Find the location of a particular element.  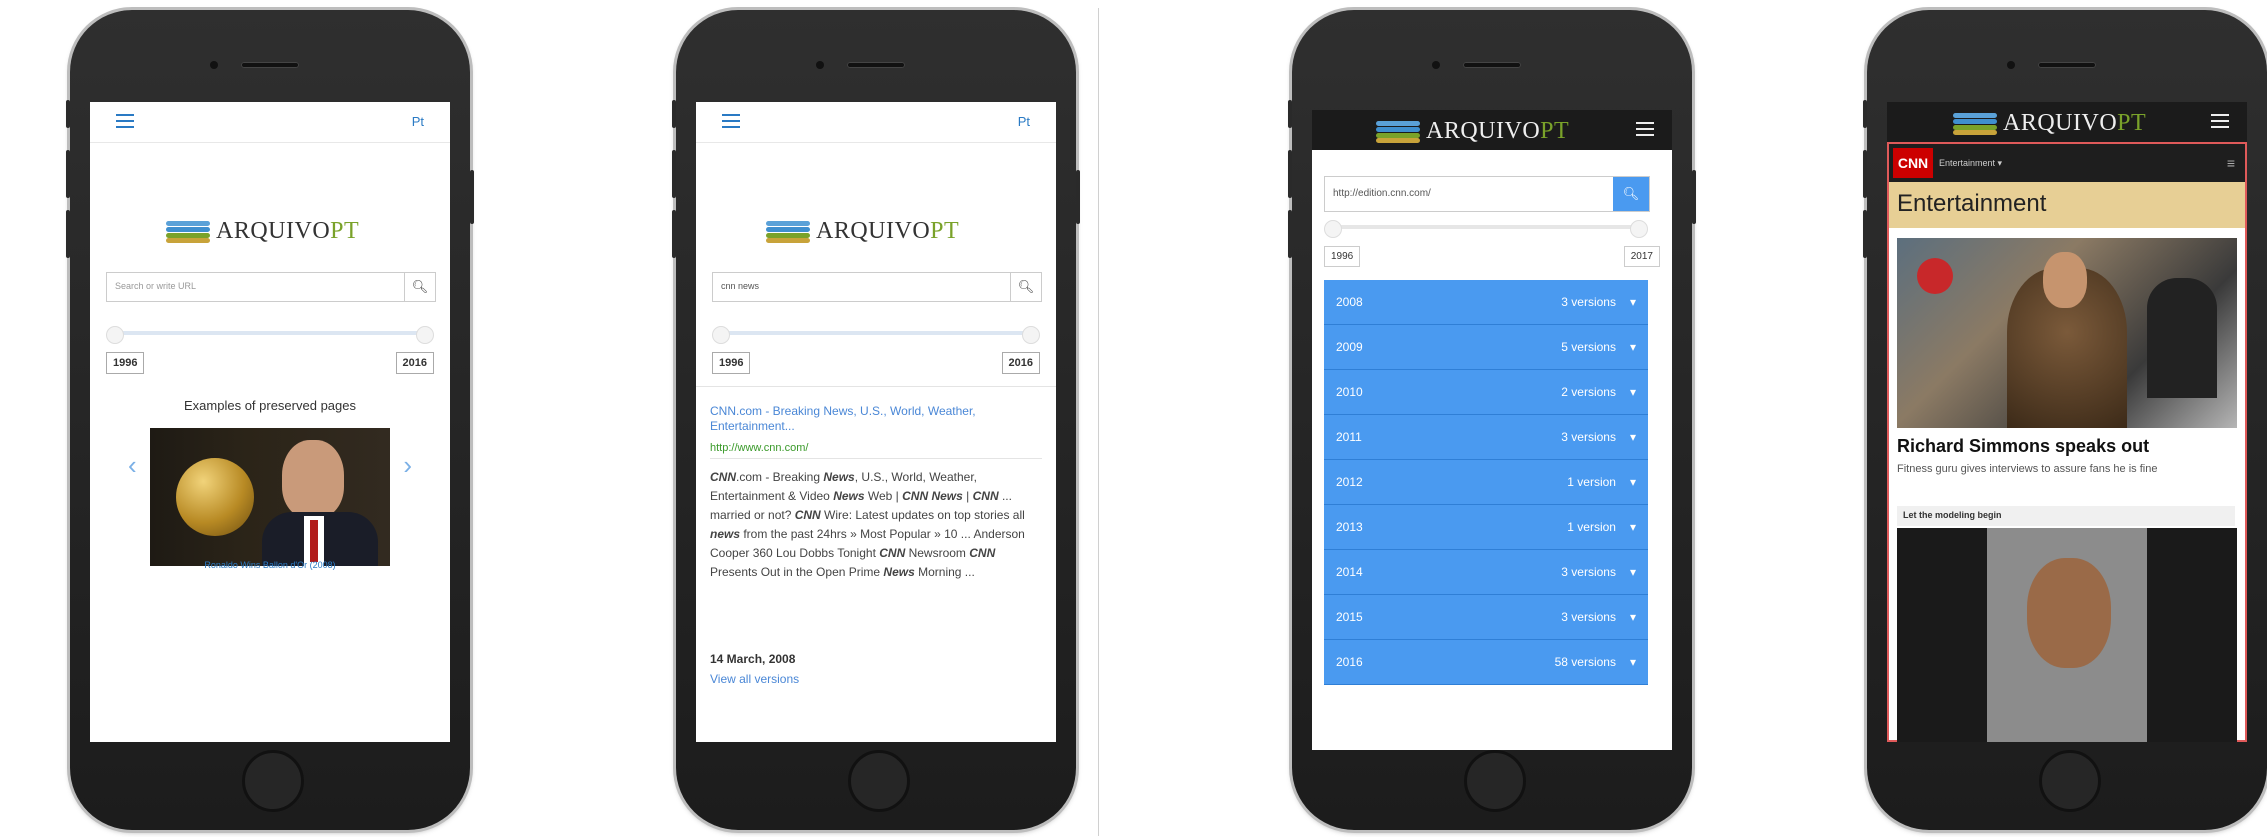

version-year: 2009 is located at coordinates (1349, 347).